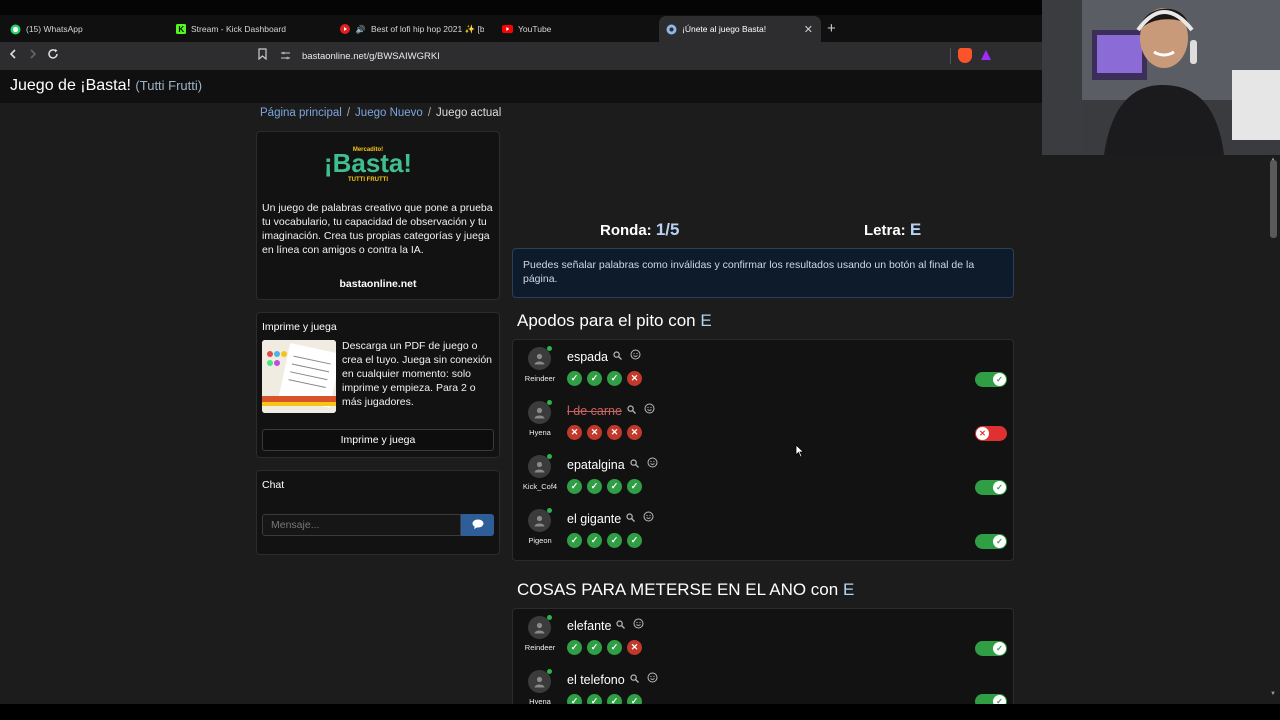 The width and height of the screenshot is (1280, 720). Describe the element at coordinates (85, 29) in the screenshot. I see `tab-whatsapp: (15) WhatsApp` at that location.